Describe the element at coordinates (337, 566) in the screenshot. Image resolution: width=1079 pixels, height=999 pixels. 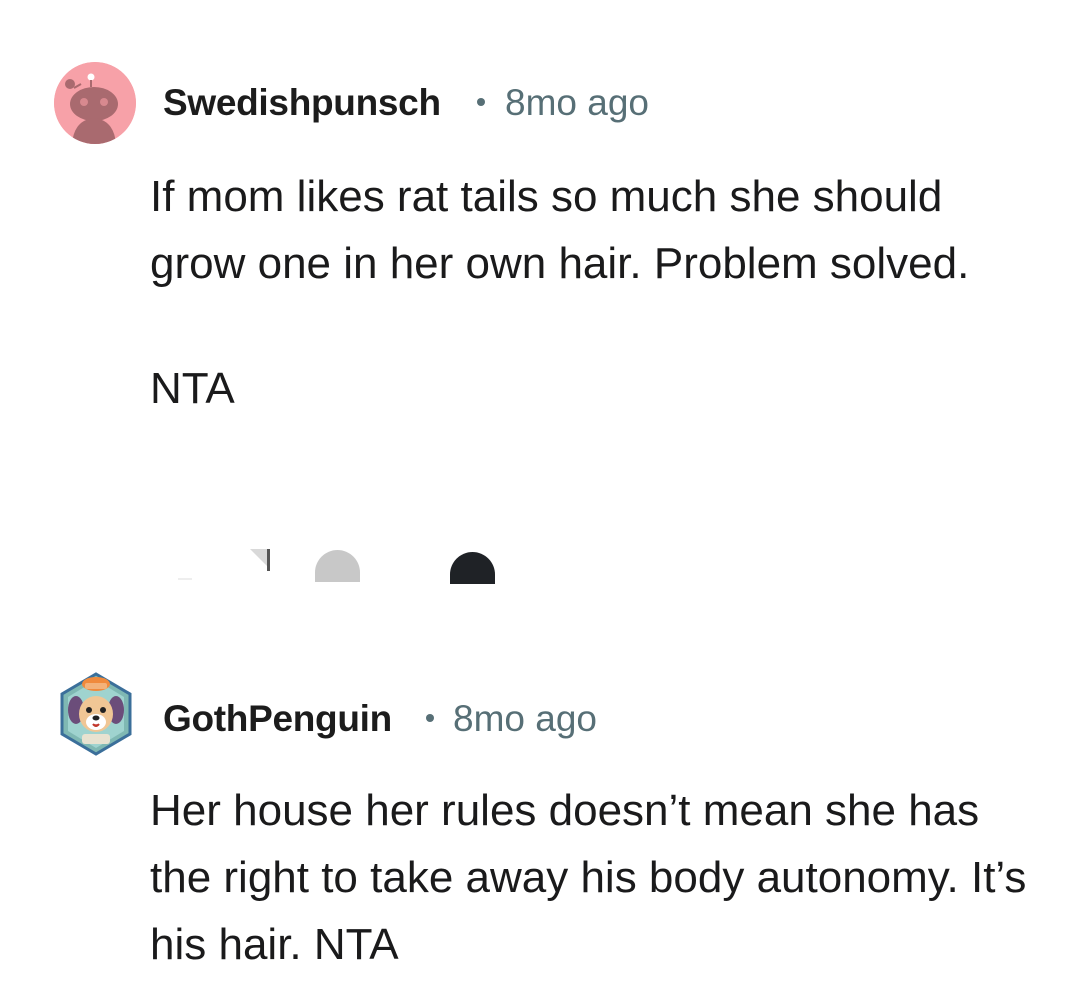
I see `award-icon` at that location.